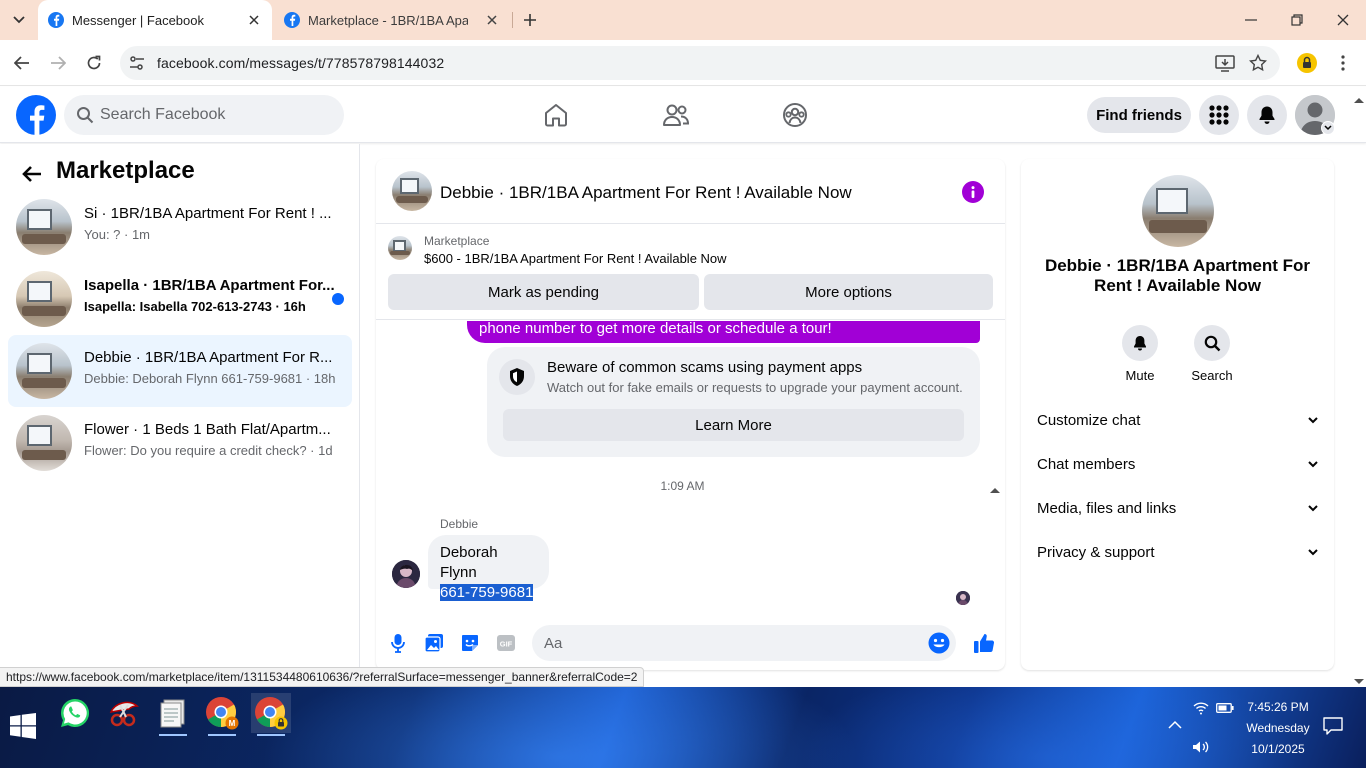 This screenshot has height=768, width=1366. Describe the element at coordinates (1177, 421) in the screenshot. I see `customize-chat-section: Customize chat` at that location.